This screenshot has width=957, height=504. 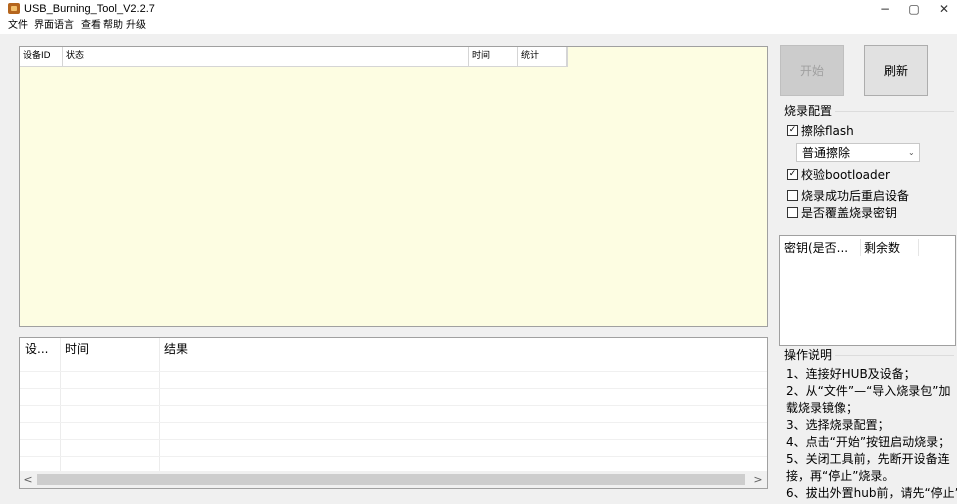 I want to click on instruction-line: 载烧录镜像；, so click(x=822, y=408).